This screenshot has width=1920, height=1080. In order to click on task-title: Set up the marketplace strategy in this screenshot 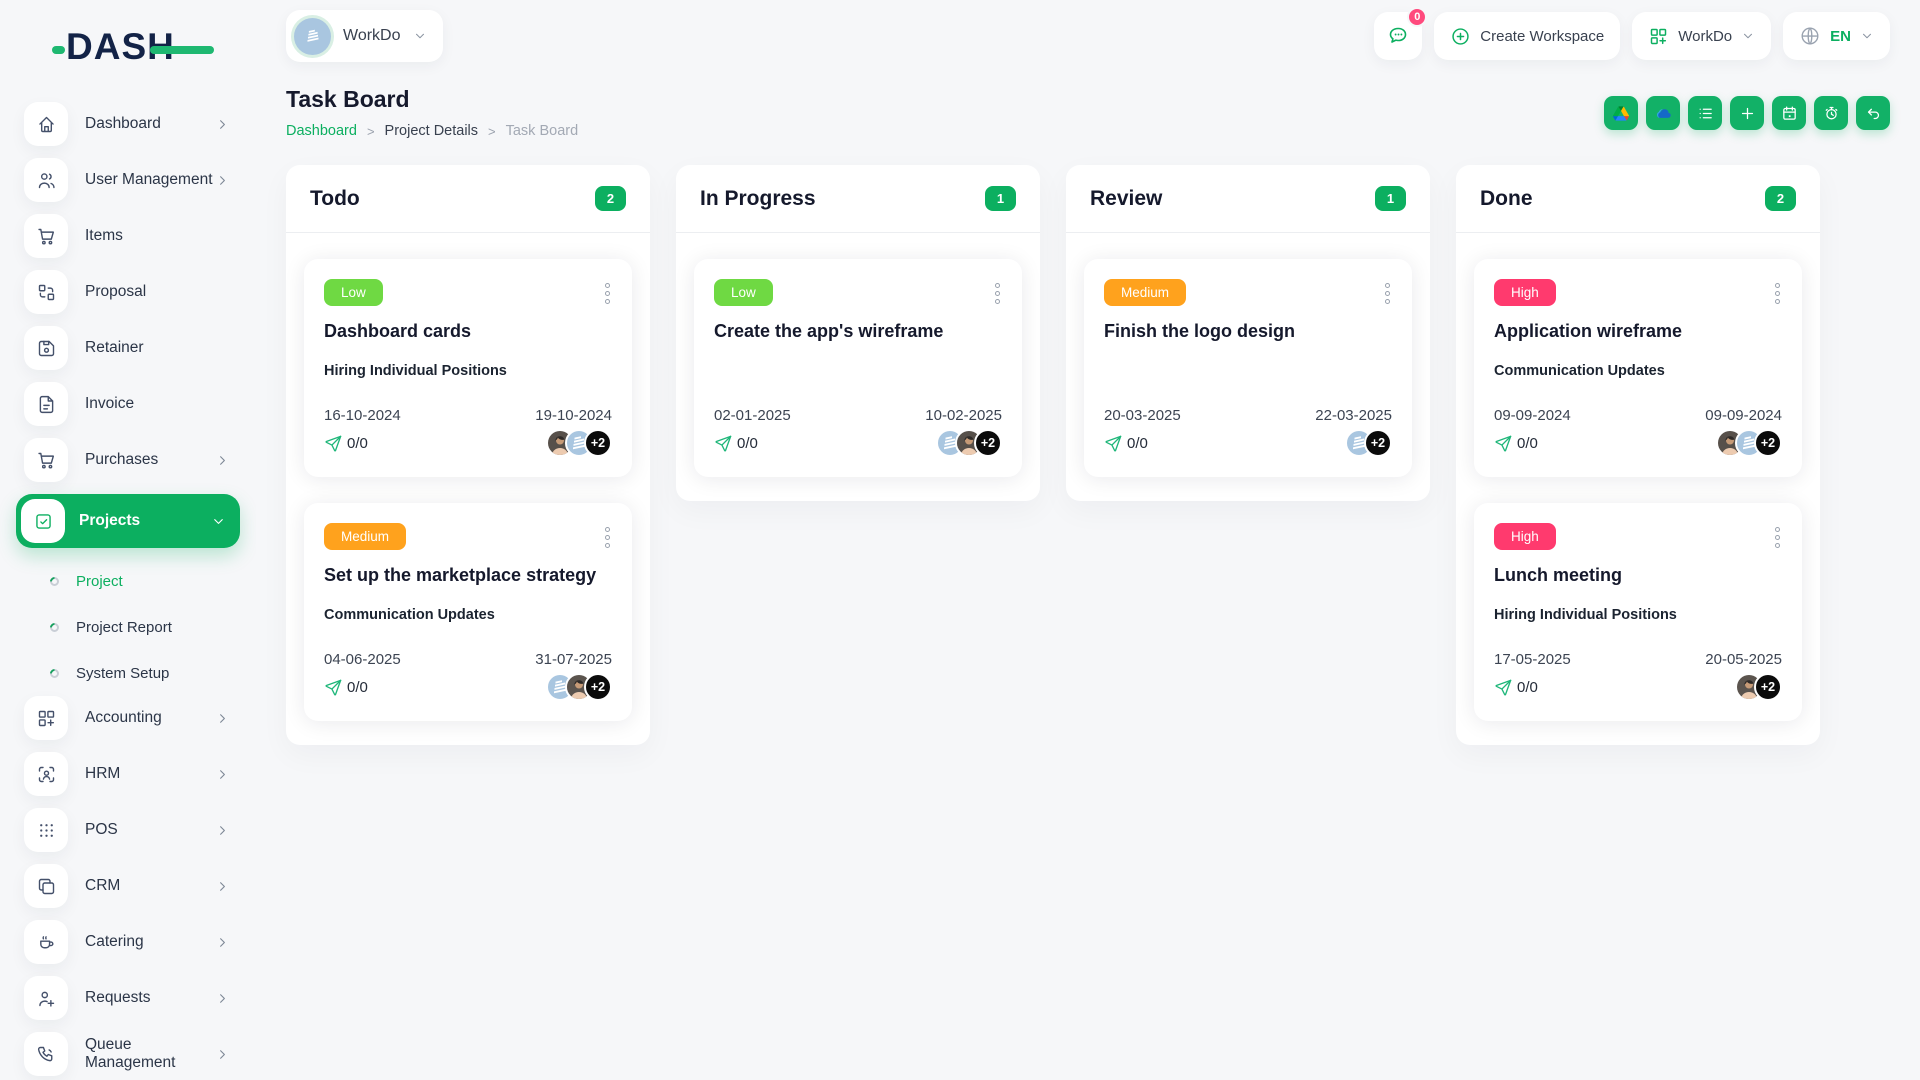, I will do `click(468, 575)`.